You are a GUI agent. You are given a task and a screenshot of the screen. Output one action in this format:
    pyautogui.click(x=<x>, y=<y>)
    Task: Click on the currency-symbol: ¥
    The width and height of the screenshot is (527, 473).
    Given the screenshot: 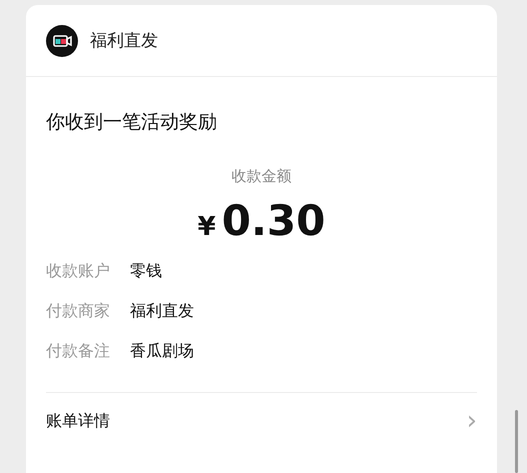 What is the action you would take?
    pyautogui.click(x=207, y=227)
    